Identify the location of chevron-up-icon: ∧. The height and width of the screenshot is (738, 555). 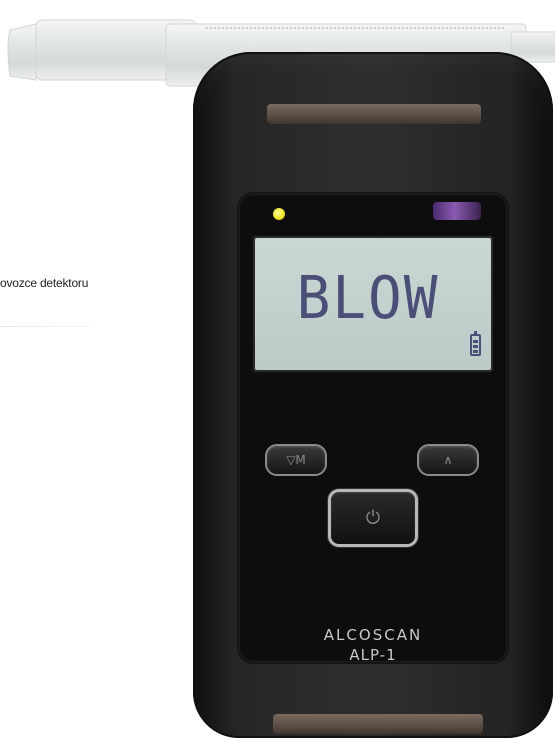
(448, 460).